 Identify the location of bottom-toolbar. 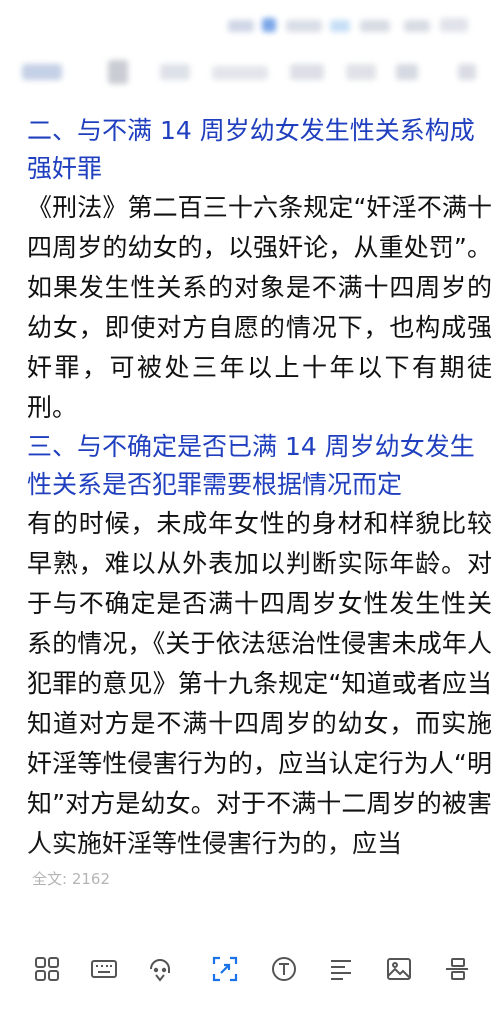
(250, 974).